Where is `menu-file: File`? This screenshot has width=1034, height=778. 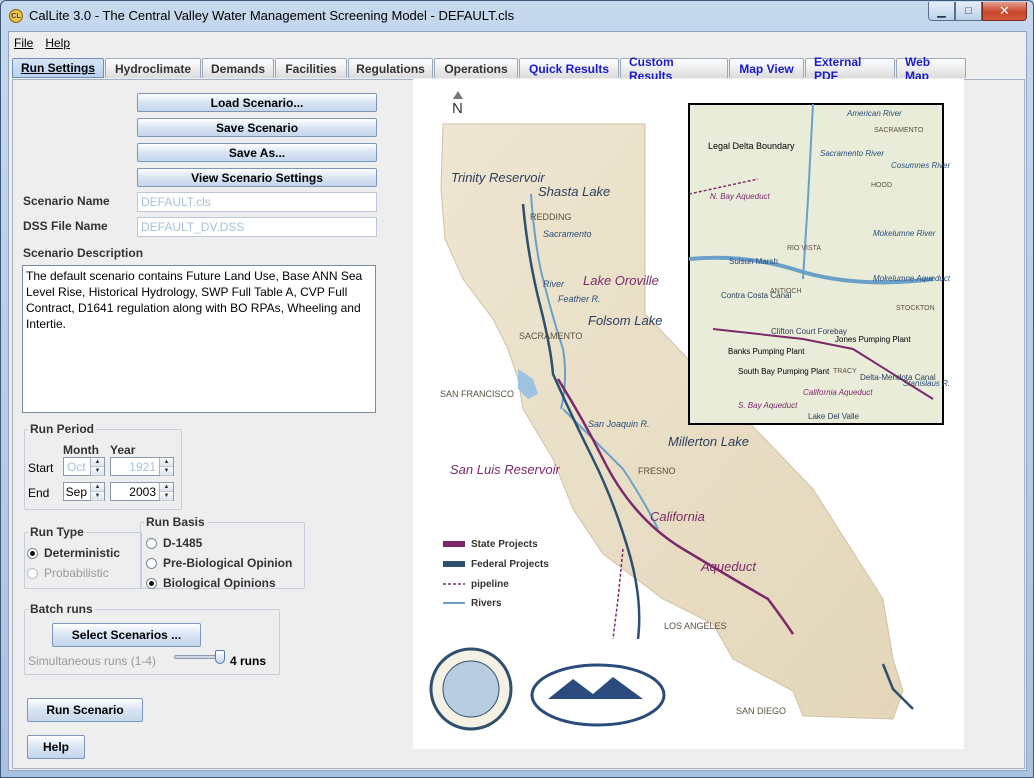
menu-file: File is located at coordinates (23, 43).